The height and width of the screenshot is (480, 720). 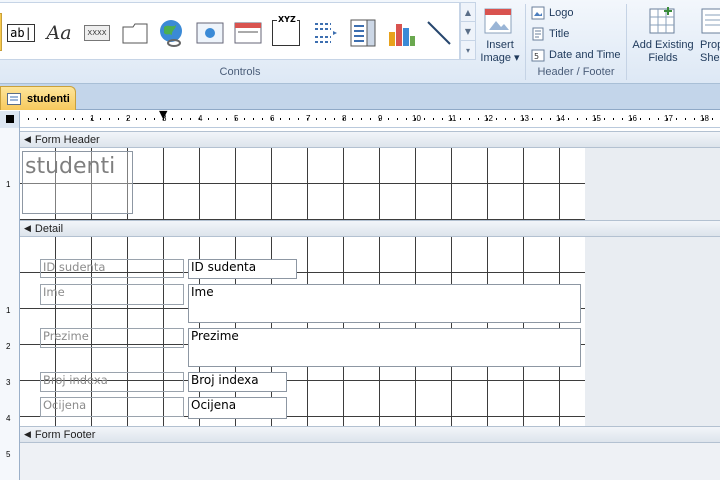 I want to click on ruler-number: 16, so click(x=632, y=118).